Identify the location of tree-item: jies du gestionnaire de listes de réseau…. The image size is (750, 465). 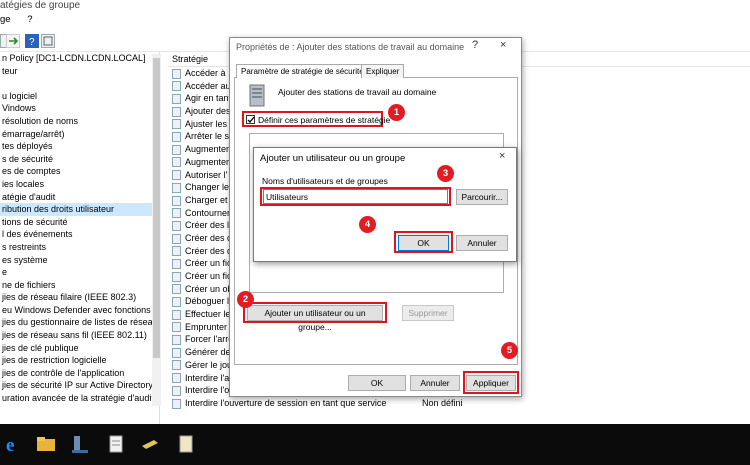
(79, 322).